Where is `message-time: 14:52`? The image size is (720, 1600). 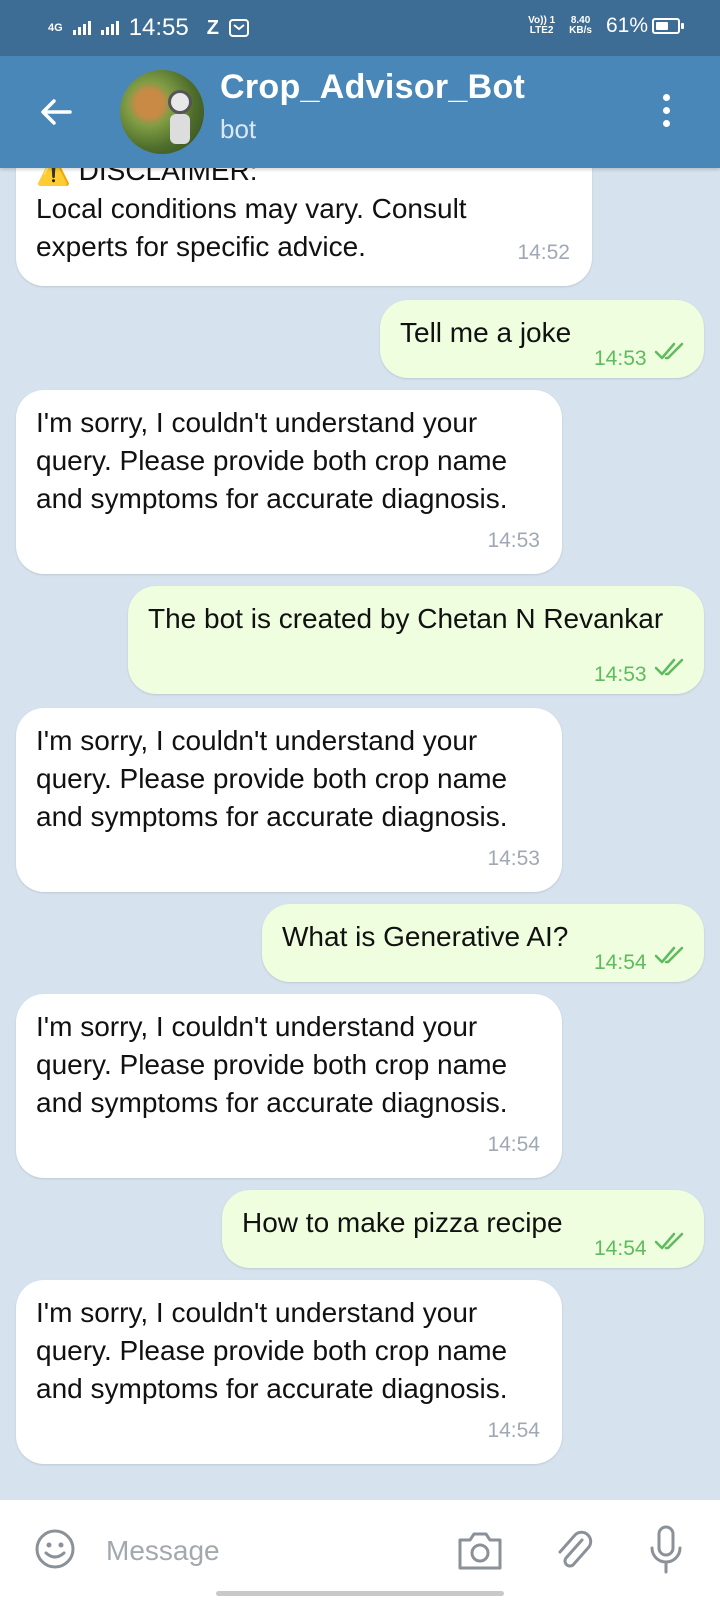 message-time: 14:52 is located at coordinates (543, 252).